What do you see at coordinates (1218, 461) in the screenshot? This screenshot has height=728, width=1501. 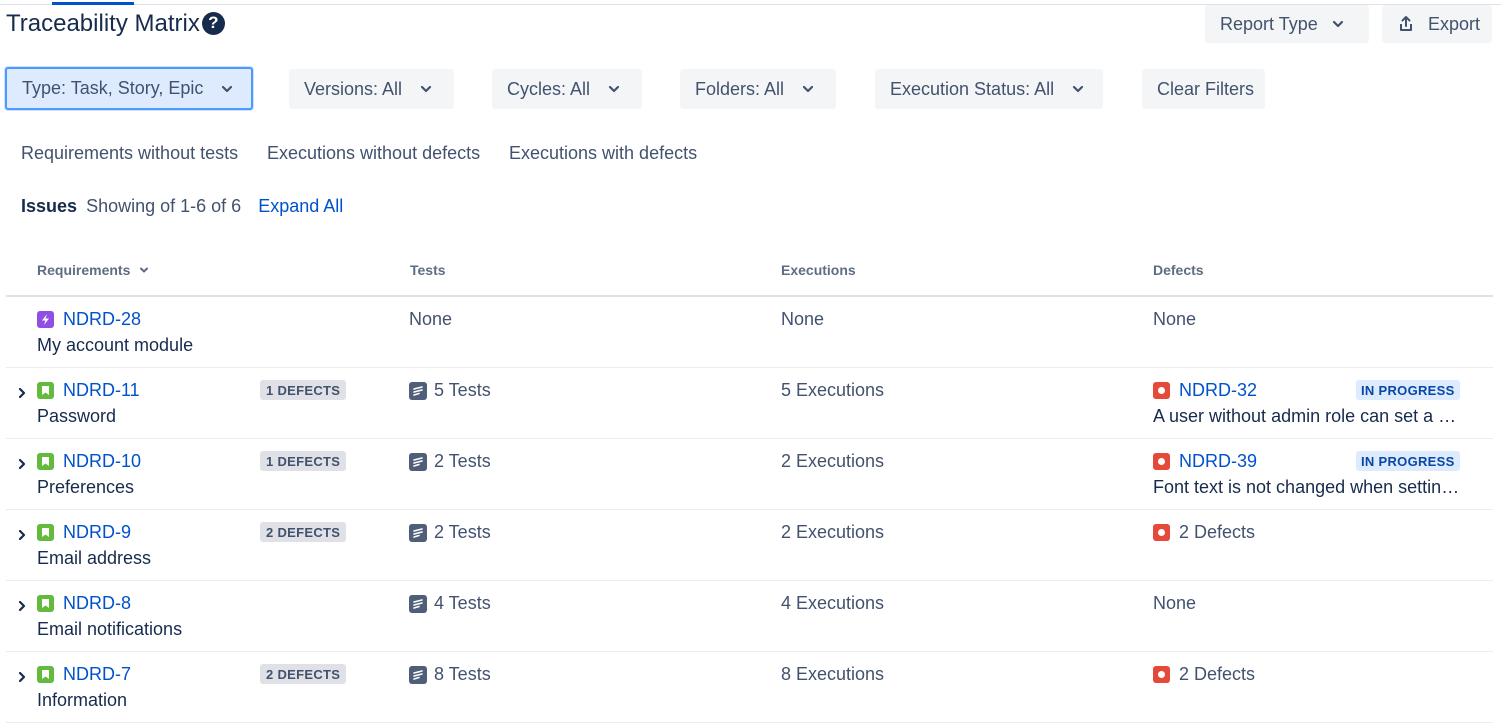 I see `defect-link: NDRD-39` at bounding box center [1218, 461].